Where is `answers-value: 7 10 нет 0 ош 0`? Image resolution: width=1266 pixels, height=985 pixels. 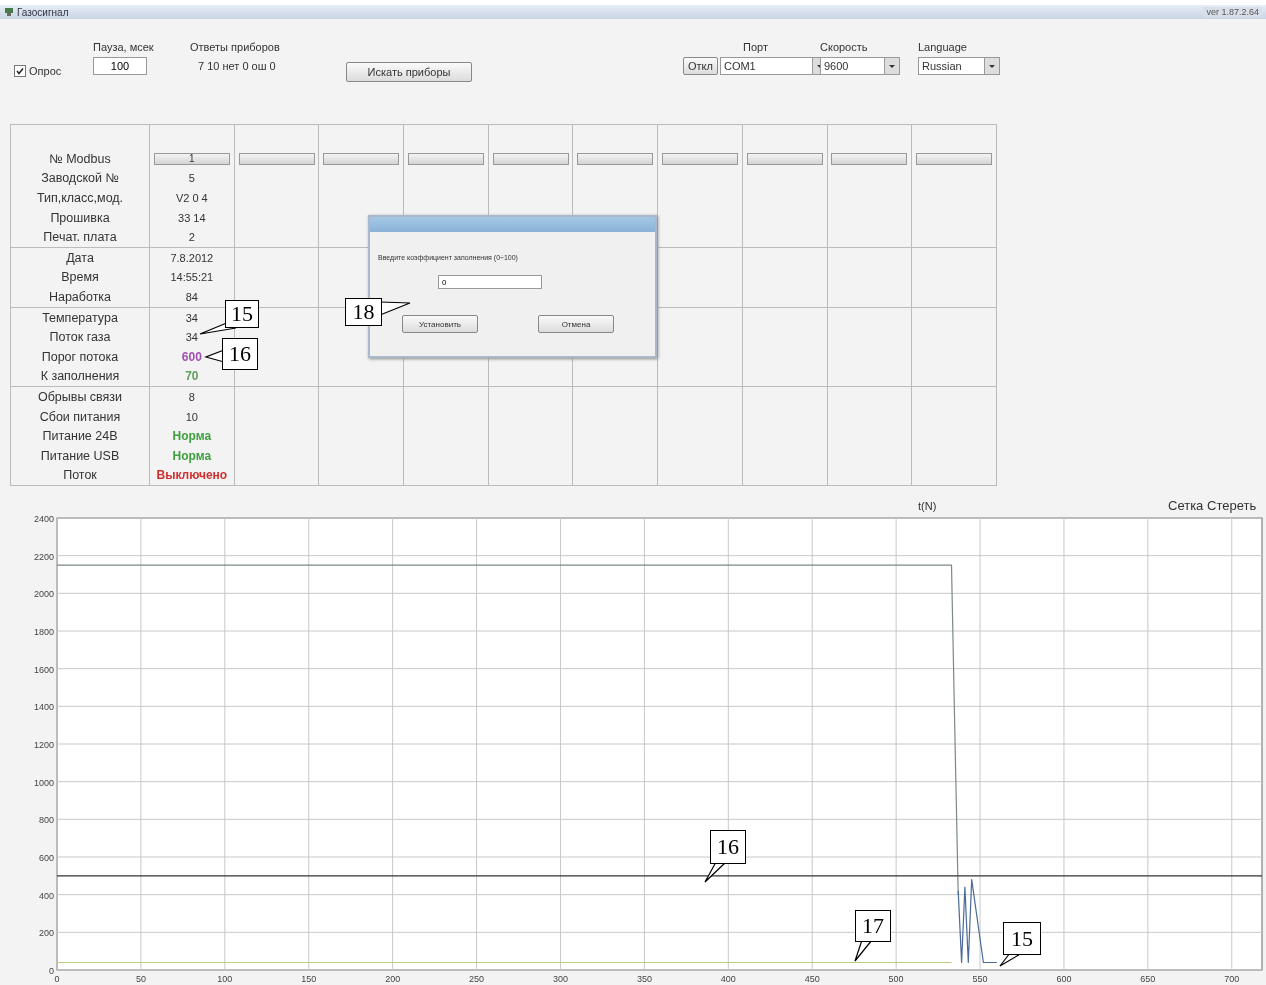
answers-value: 7 10 нет 0 ош 0 is located at coordinates (236, 65).